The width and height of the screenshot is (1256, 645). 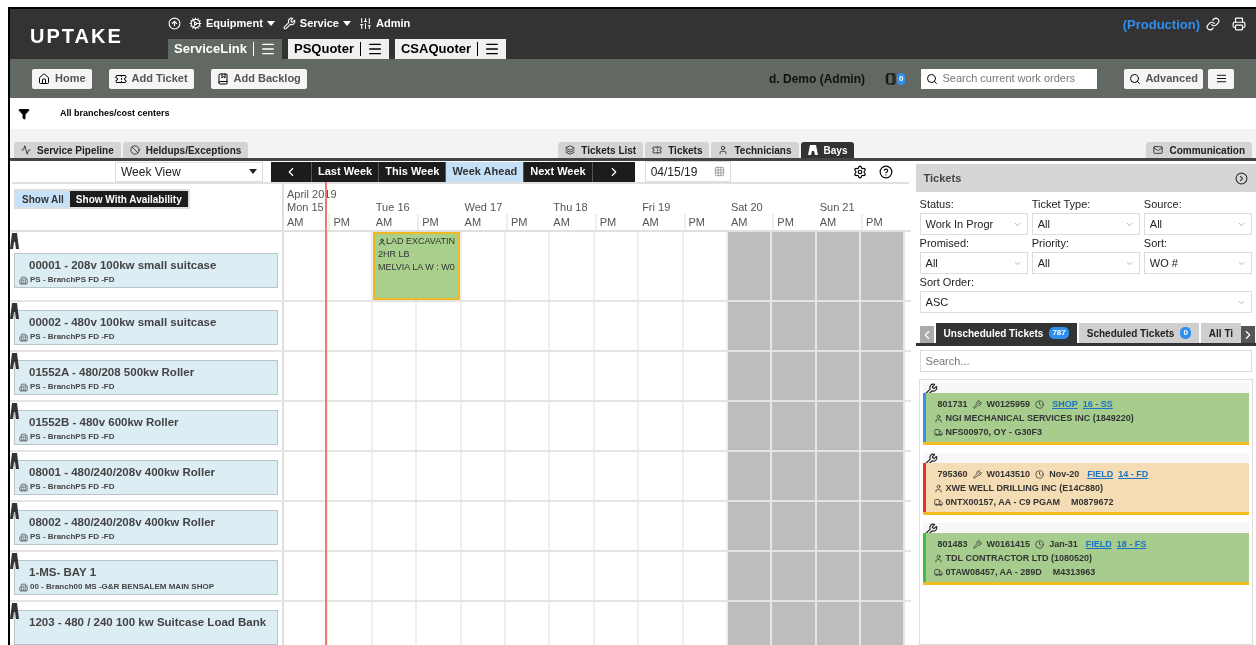 I want to click on menu-button, so click(x=1221, y=78).